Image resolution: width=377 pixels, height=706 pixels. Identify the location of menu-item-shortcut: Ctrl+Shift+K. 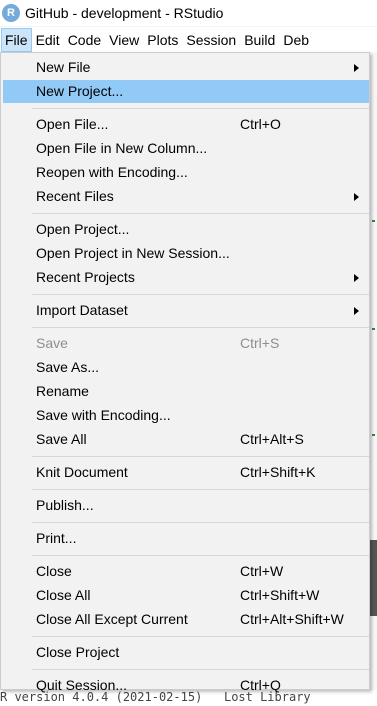
(278, 472).